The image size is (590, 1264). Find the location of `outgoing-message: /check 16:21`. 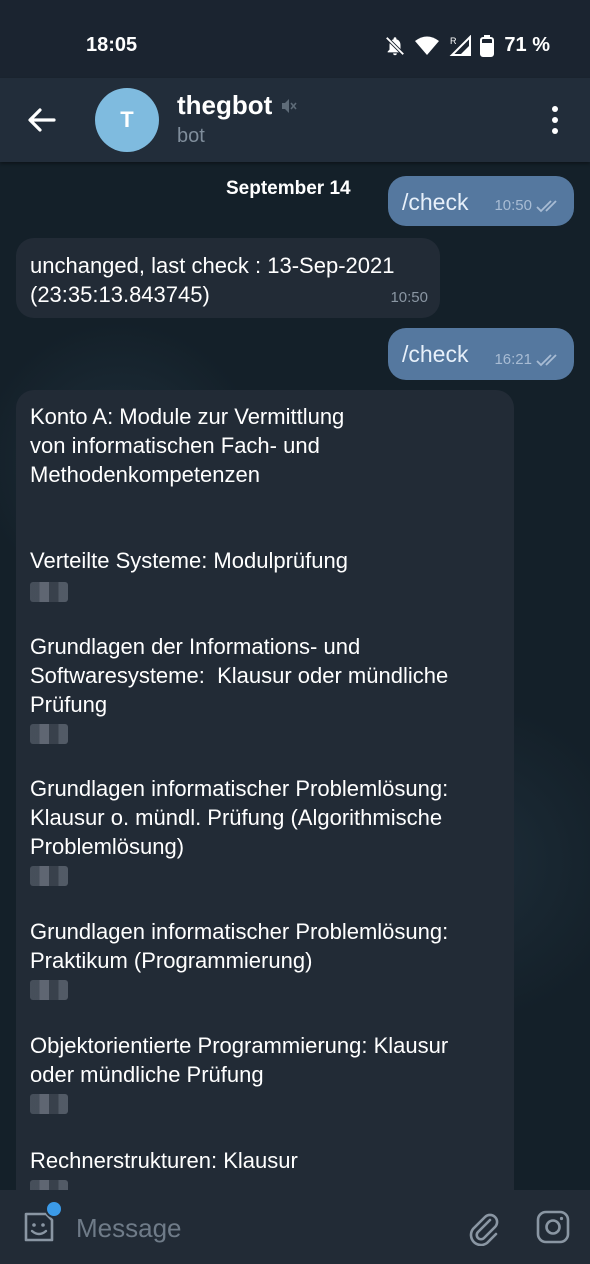

outgoing-message: /check 16:21 is located at coordinates (481, 354).